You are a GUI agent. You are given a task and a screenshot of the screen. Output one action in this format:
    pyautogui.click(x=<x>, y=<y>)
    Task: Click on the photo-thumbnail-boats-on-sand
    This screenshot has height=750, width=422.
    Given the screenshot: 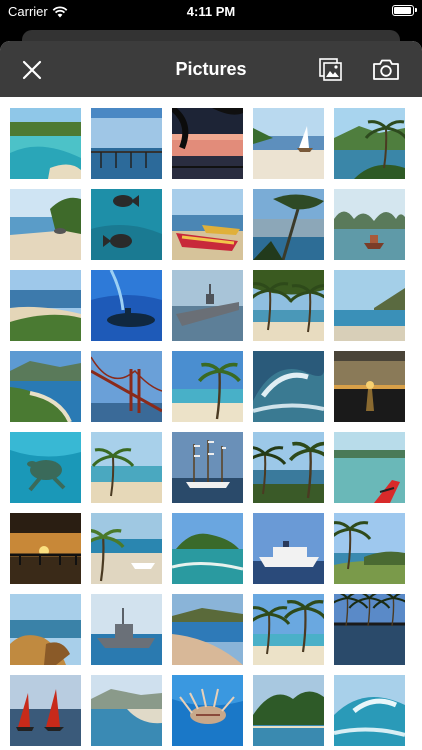 What is the action you would take?
    pyautogui.click(x=207, y=224)
    